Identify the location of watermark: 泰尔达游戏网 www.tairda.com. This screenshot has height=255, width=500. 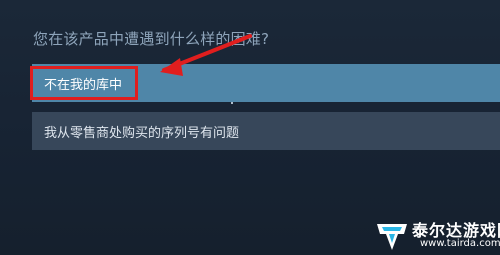
(435, 234).